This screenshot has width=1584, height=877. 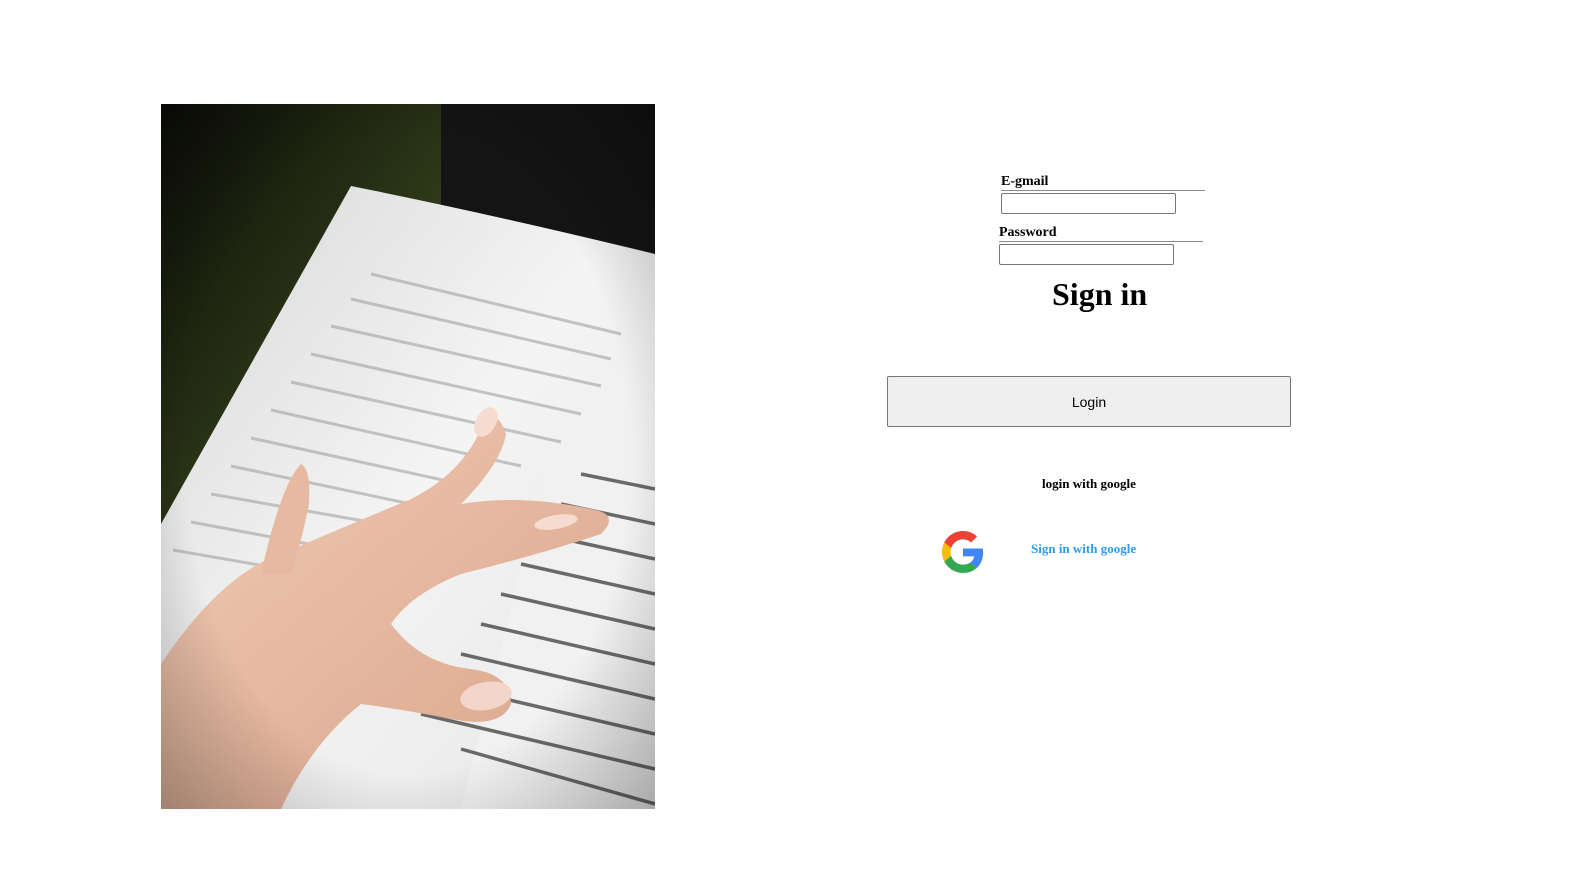 I want to click on password-label: Password, so click(x=1101, y=233).